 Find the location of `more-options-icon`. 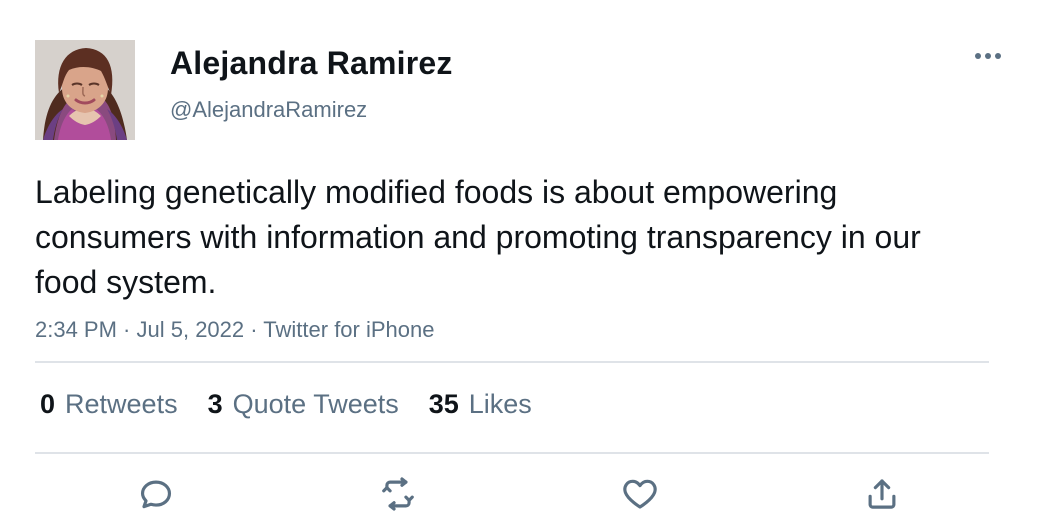

more-options-icon is located at coordinates (988, 56).